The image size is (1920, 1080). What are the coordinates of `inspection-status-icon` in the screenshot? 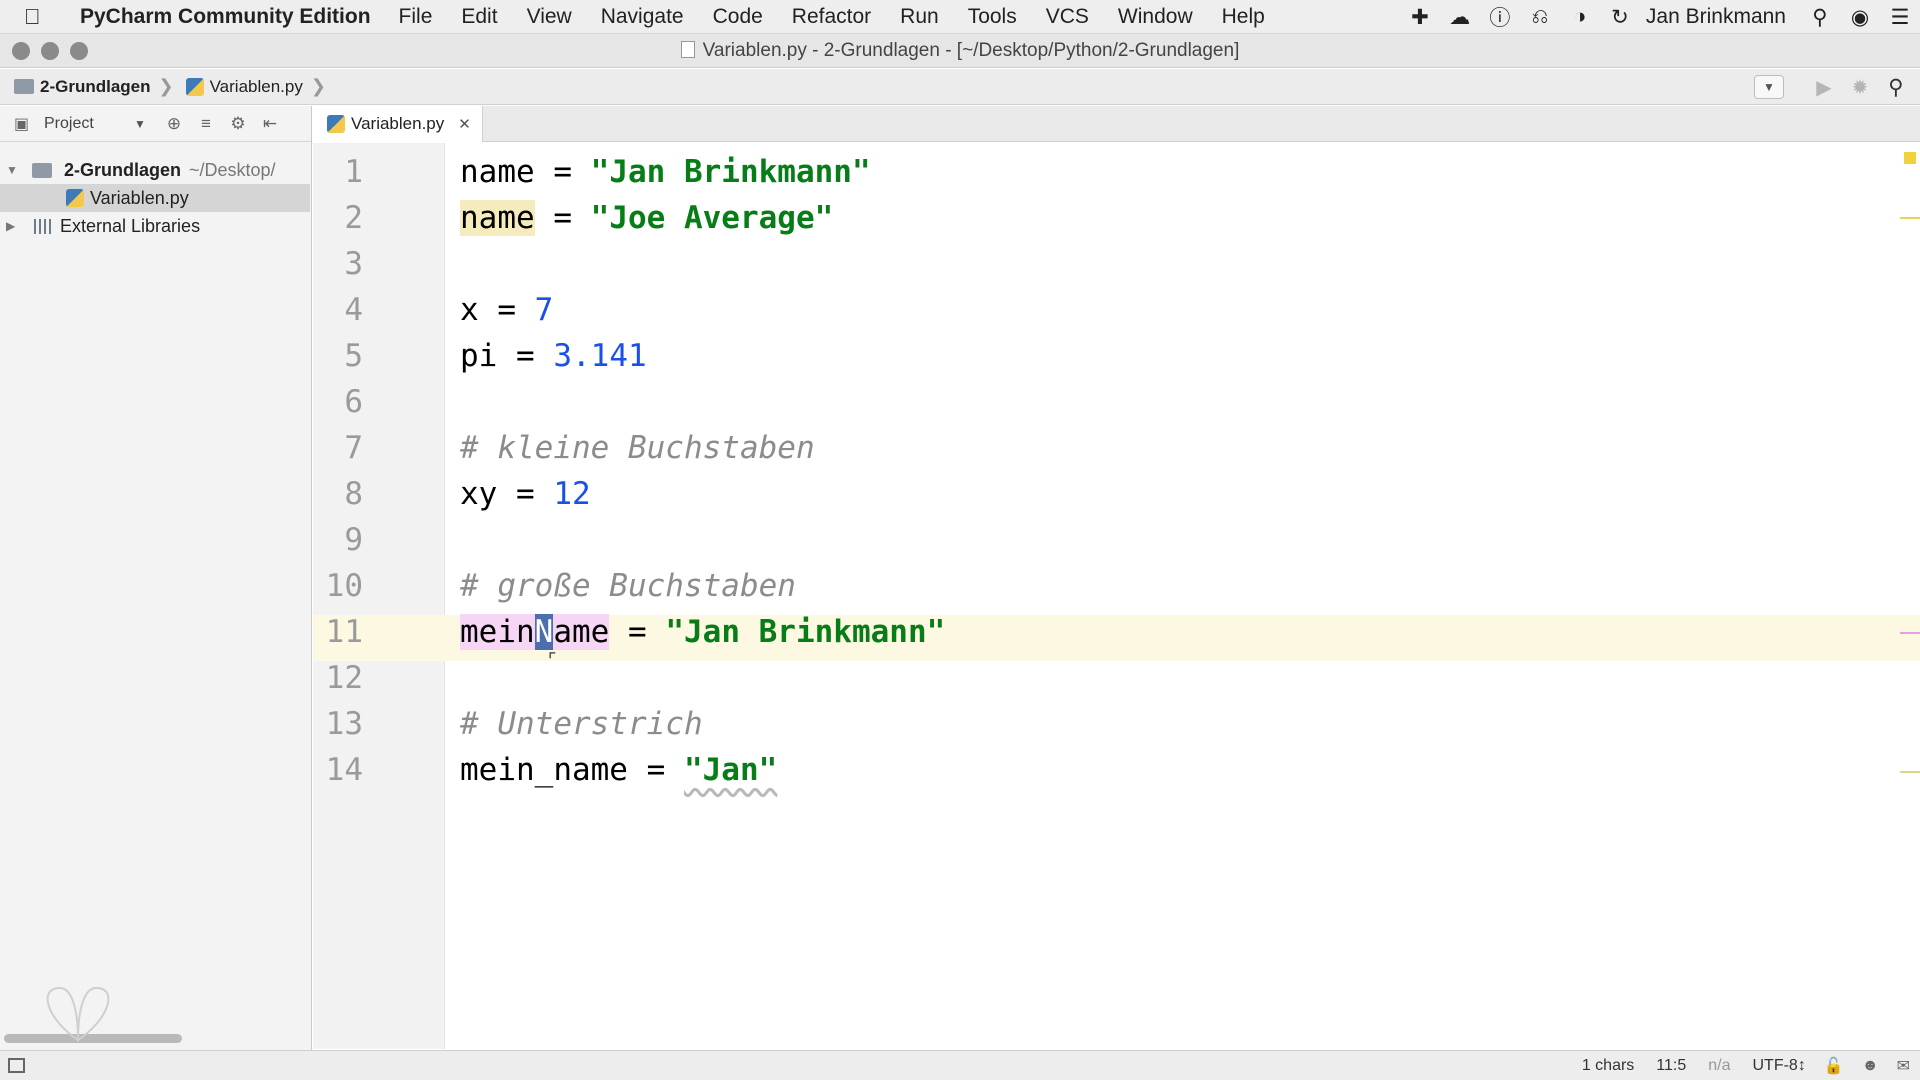 It's located at (1910, 158).